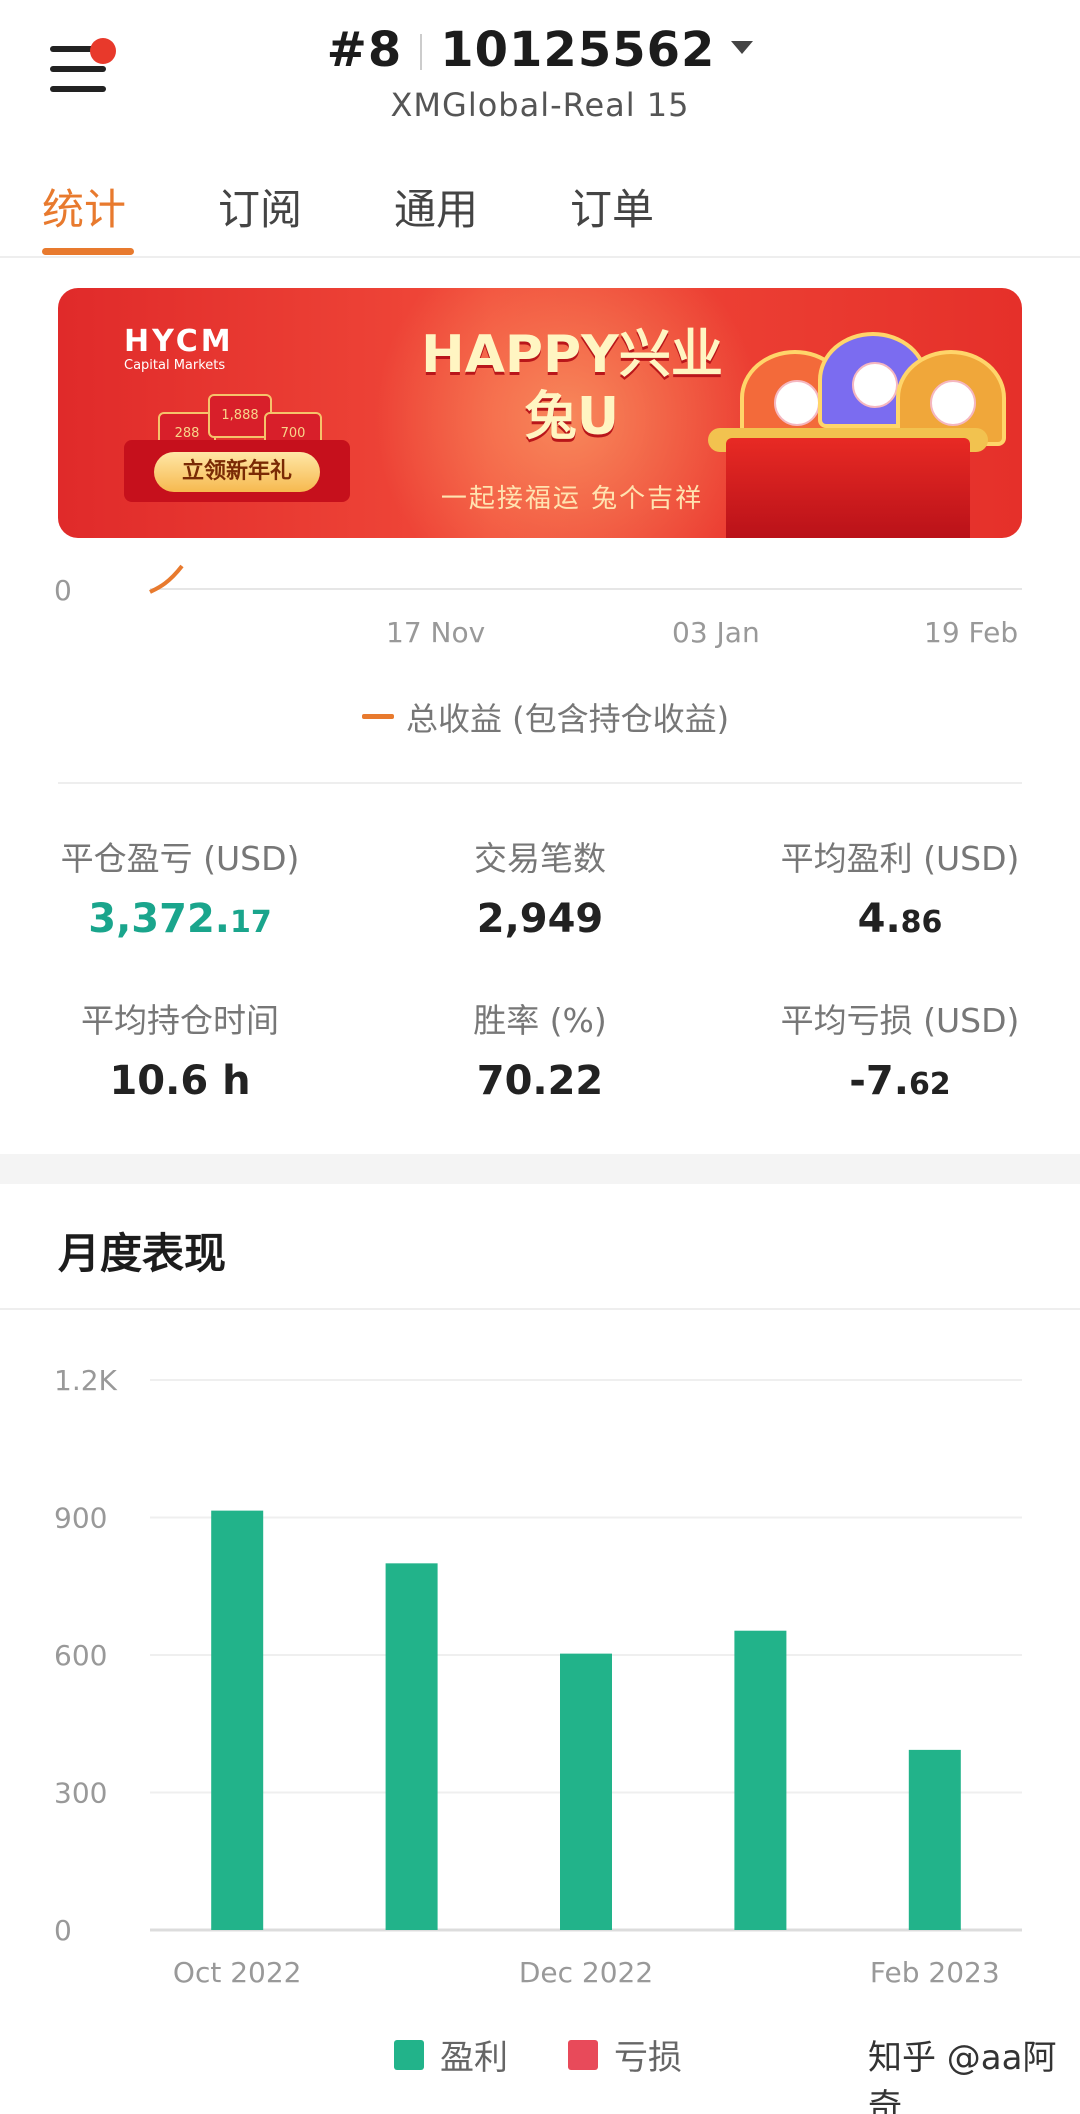 Image resolution: width=1080 pixels, height=2114 pixels. What do you see at coordinates (568, 719) in the screenshot?
I see `equity-legend-text: 总收益 (包含持仓收益)` at bounding box center [568, 719].